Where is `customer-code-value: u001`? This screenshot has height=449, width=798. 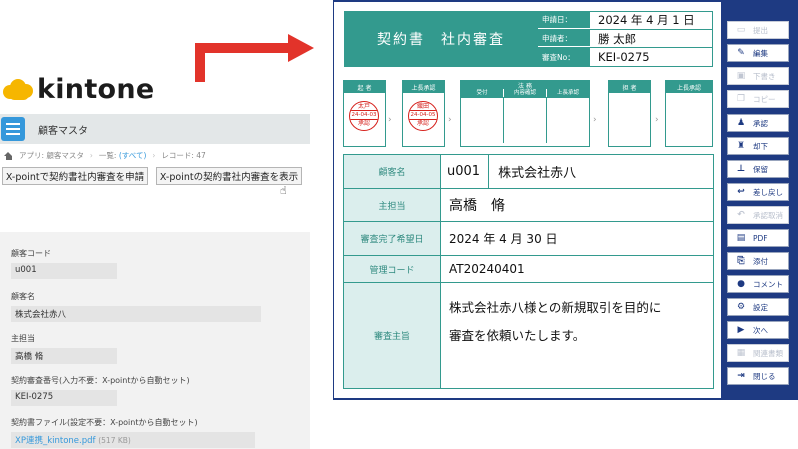 customer-code-value: u001 is located at coordinates (64, 271).